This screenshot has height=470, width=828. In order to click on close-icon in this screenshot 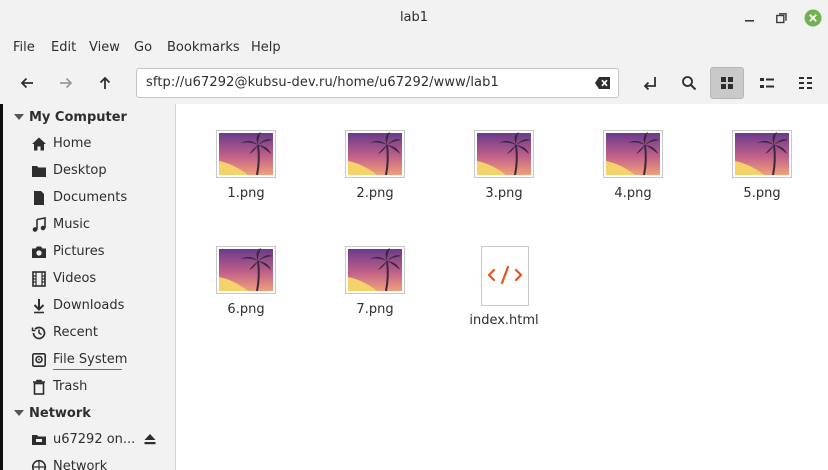, I will do `click(813, 18)`.